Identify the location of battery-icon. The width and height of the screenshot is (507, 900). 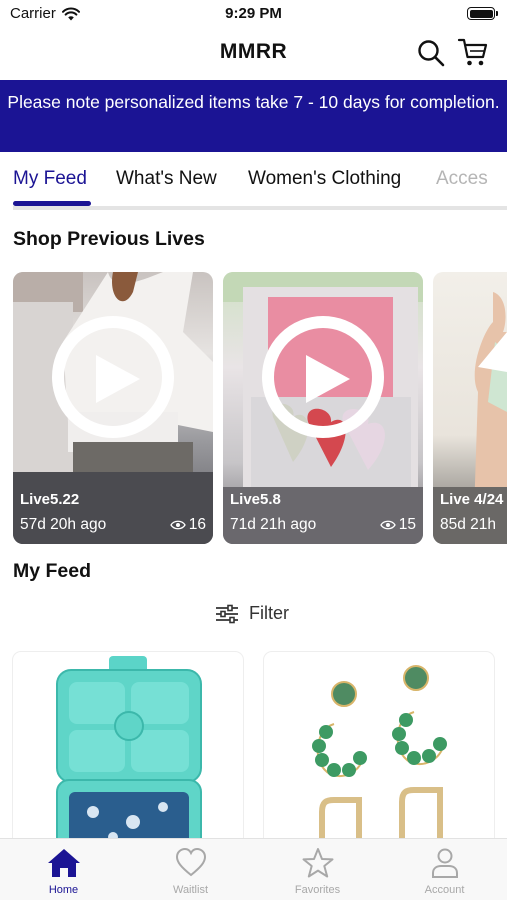
(482, 13).